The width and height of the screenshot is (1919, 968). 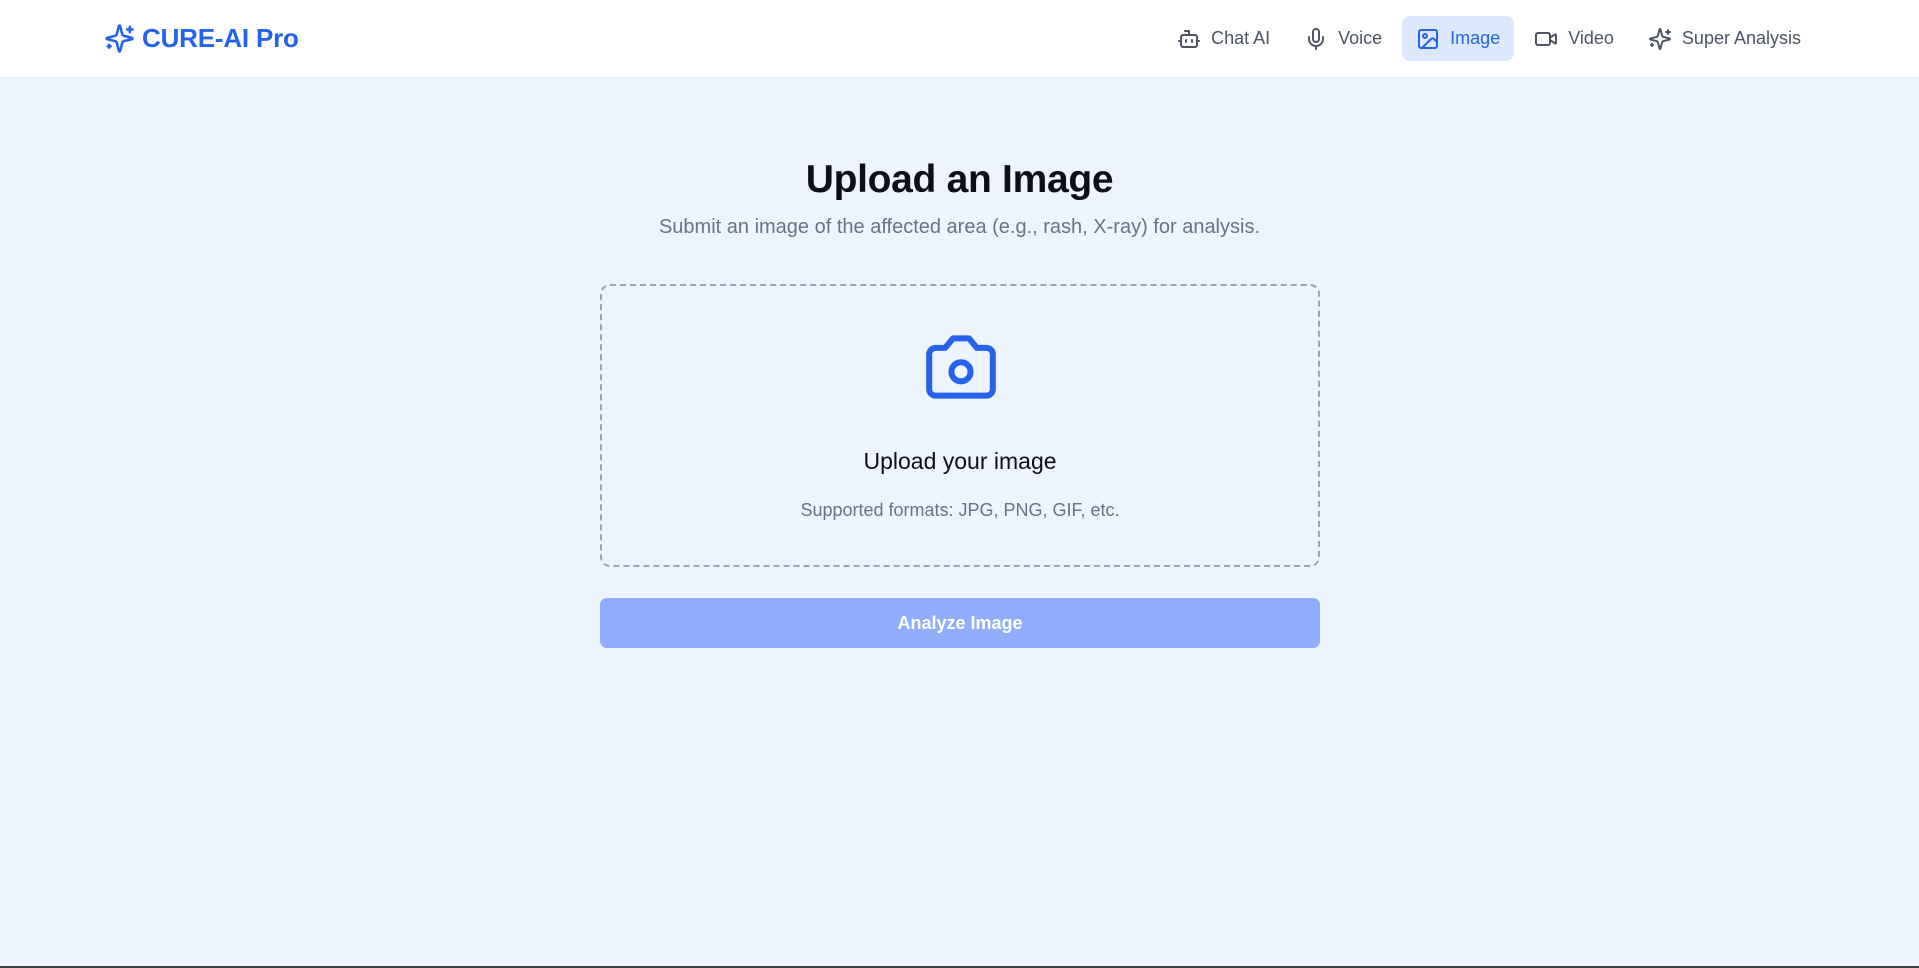 I want to click on robot-icon, so click(x=1189, y=38).